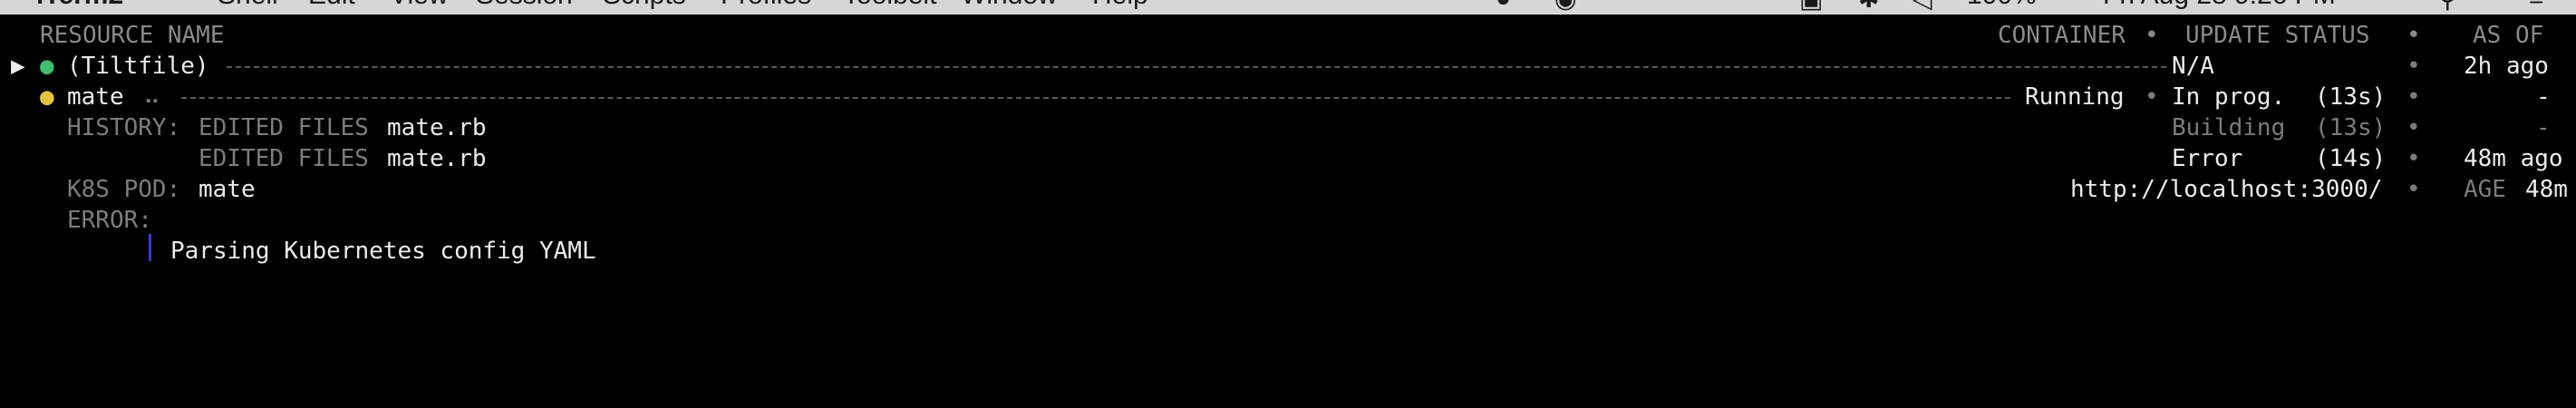  I want to click on menu-toolbelt: Toolbelt, so click(889, 5).